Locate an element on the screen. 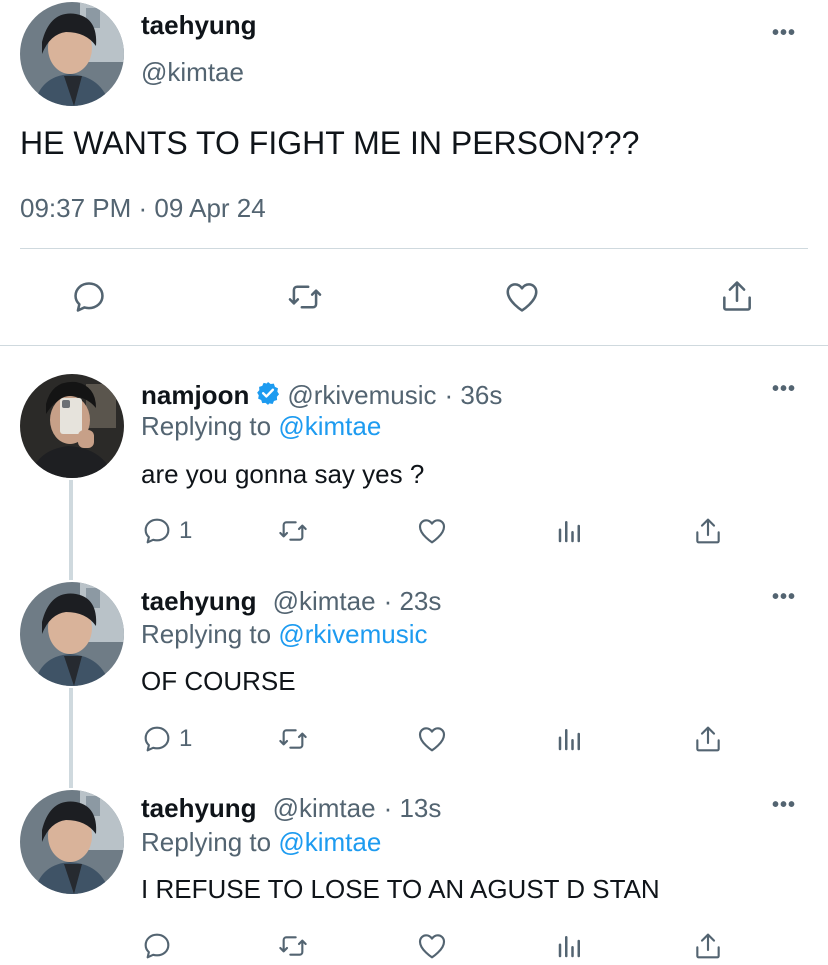  reply-time: · 36s is located at coordinates (474, 395).